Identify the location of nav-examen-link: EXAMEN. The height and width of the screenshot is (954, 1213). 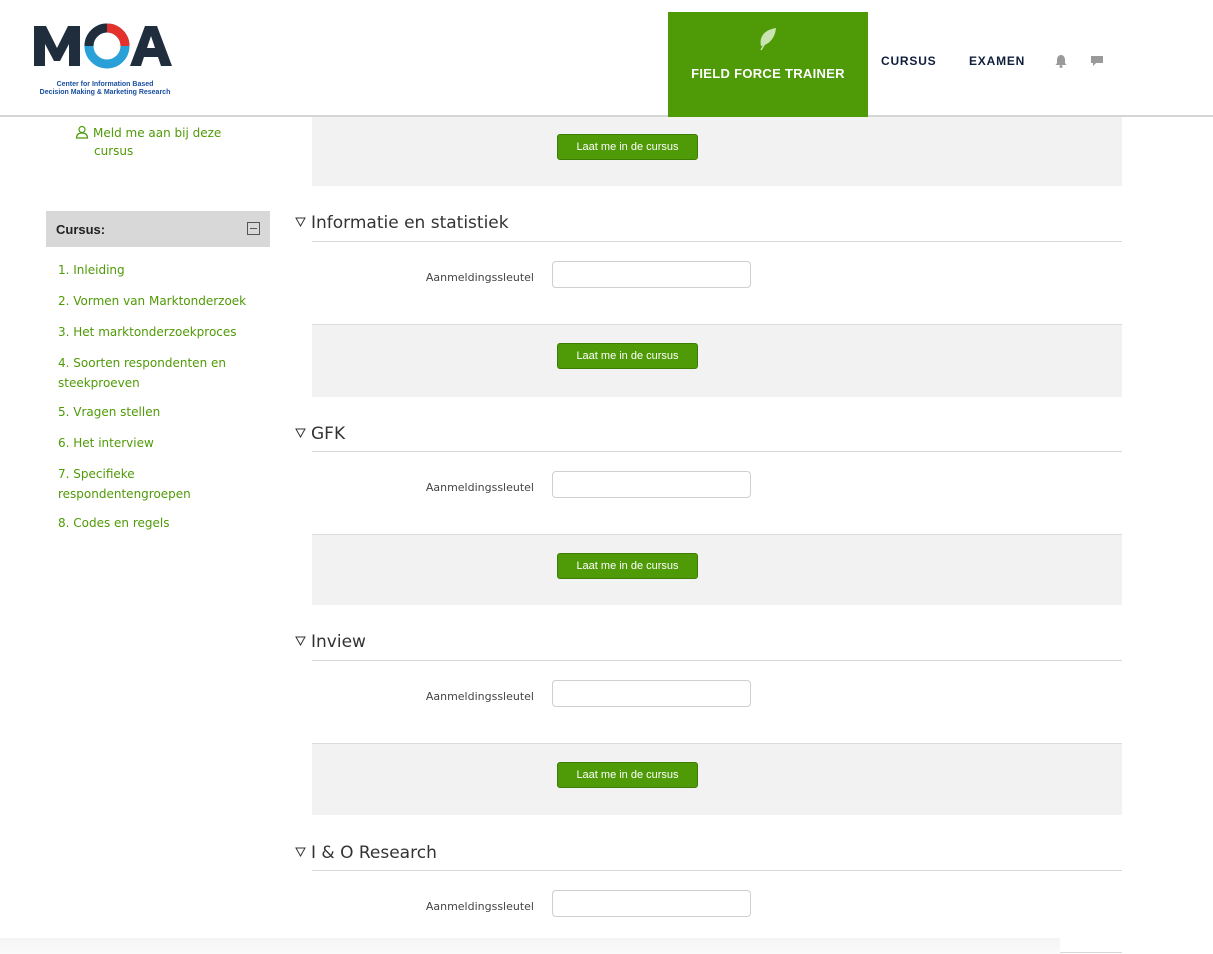
(997, 61).